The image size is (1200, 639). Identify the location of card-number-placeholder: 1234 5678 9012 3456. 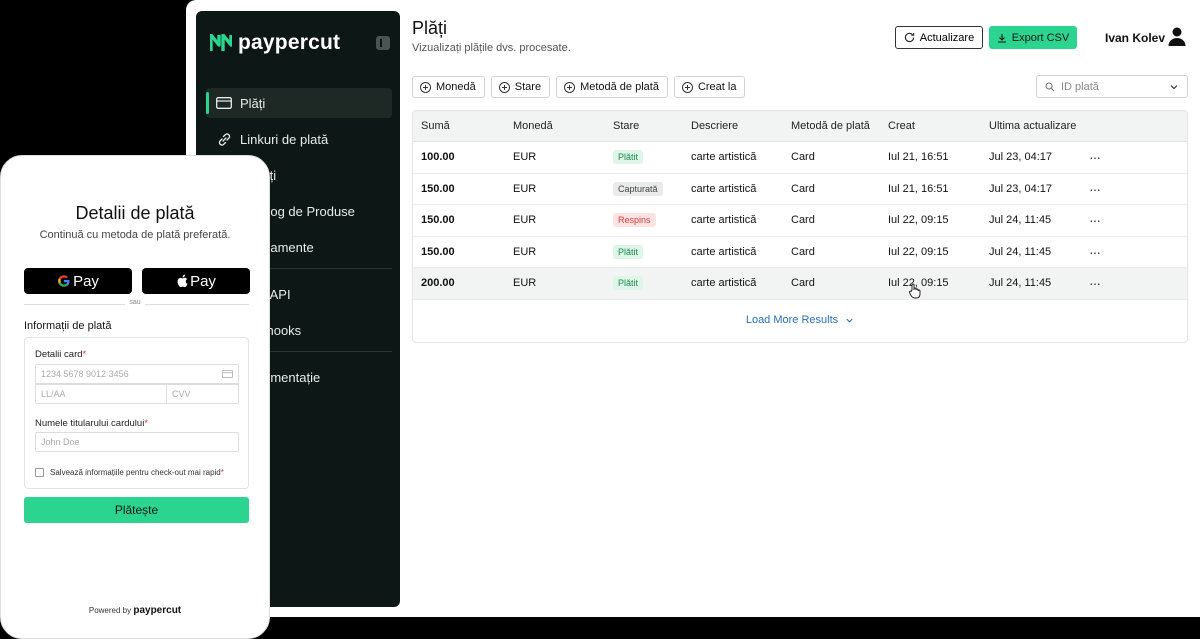
(85, 374).